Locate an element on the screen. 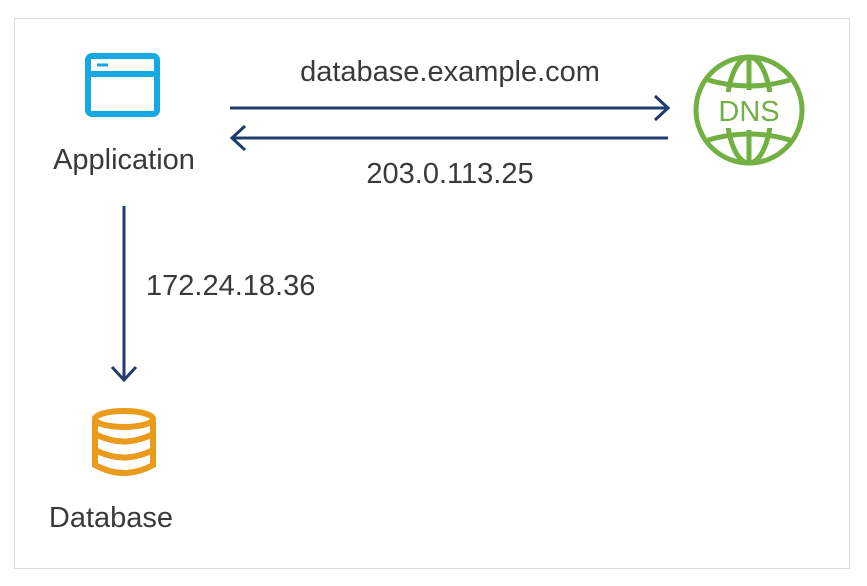  database-ip-label: 172.24.18.36 is located at coordinates (231, 286).